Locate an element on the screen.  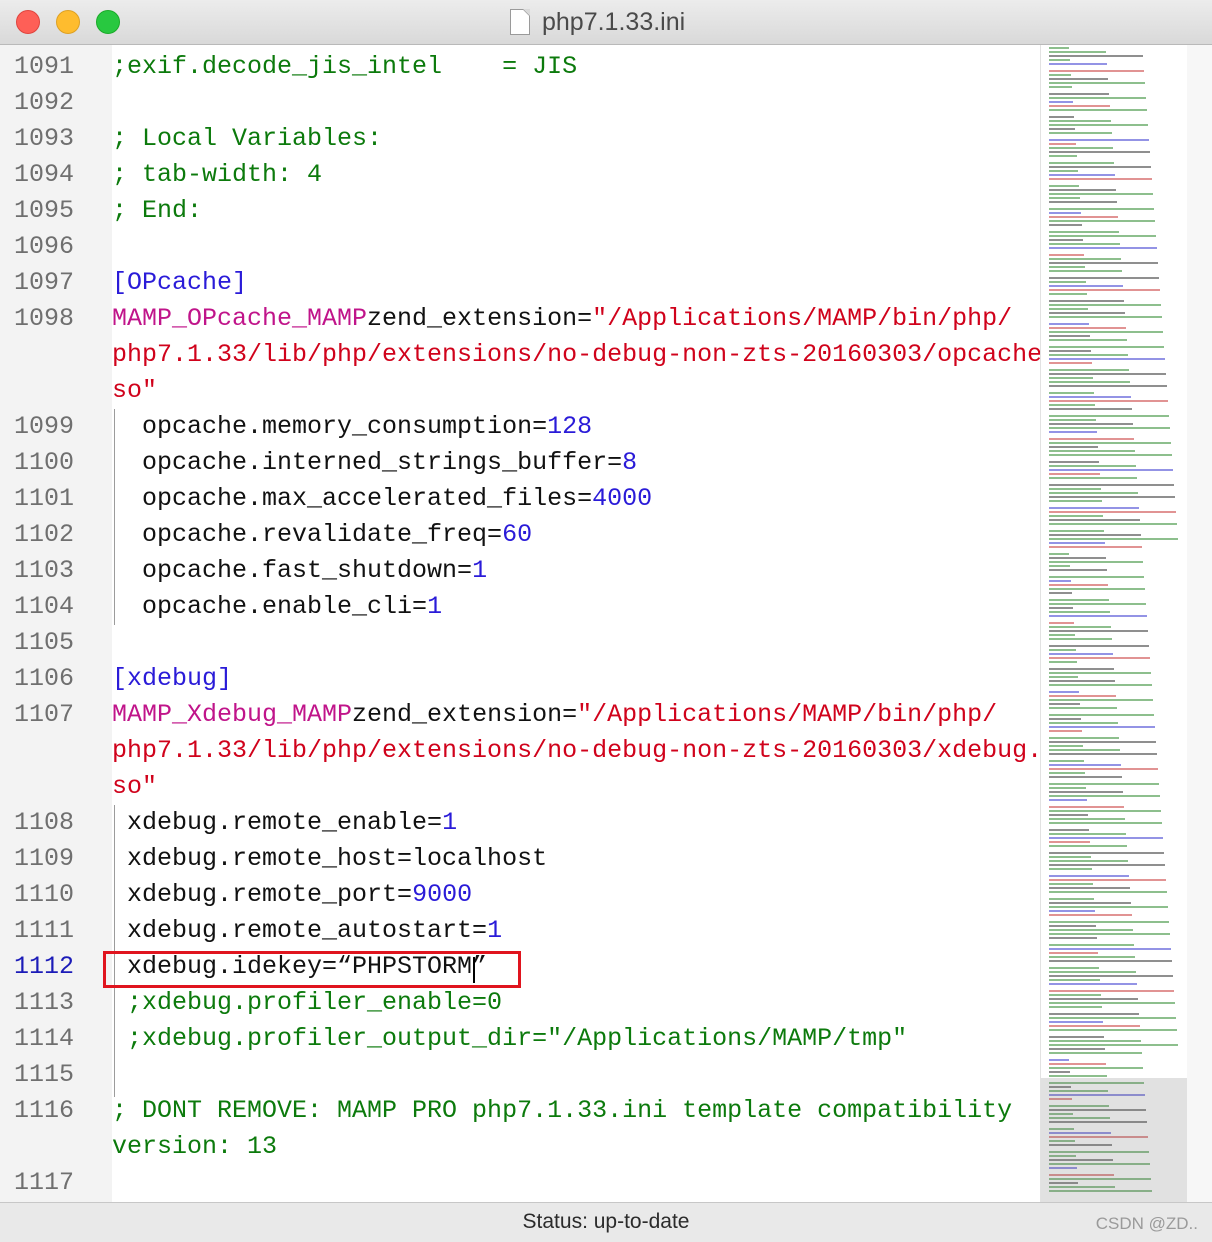
code-line: 1102 opcache.revalidate_freq=60 is located at coordinates (520, 535).